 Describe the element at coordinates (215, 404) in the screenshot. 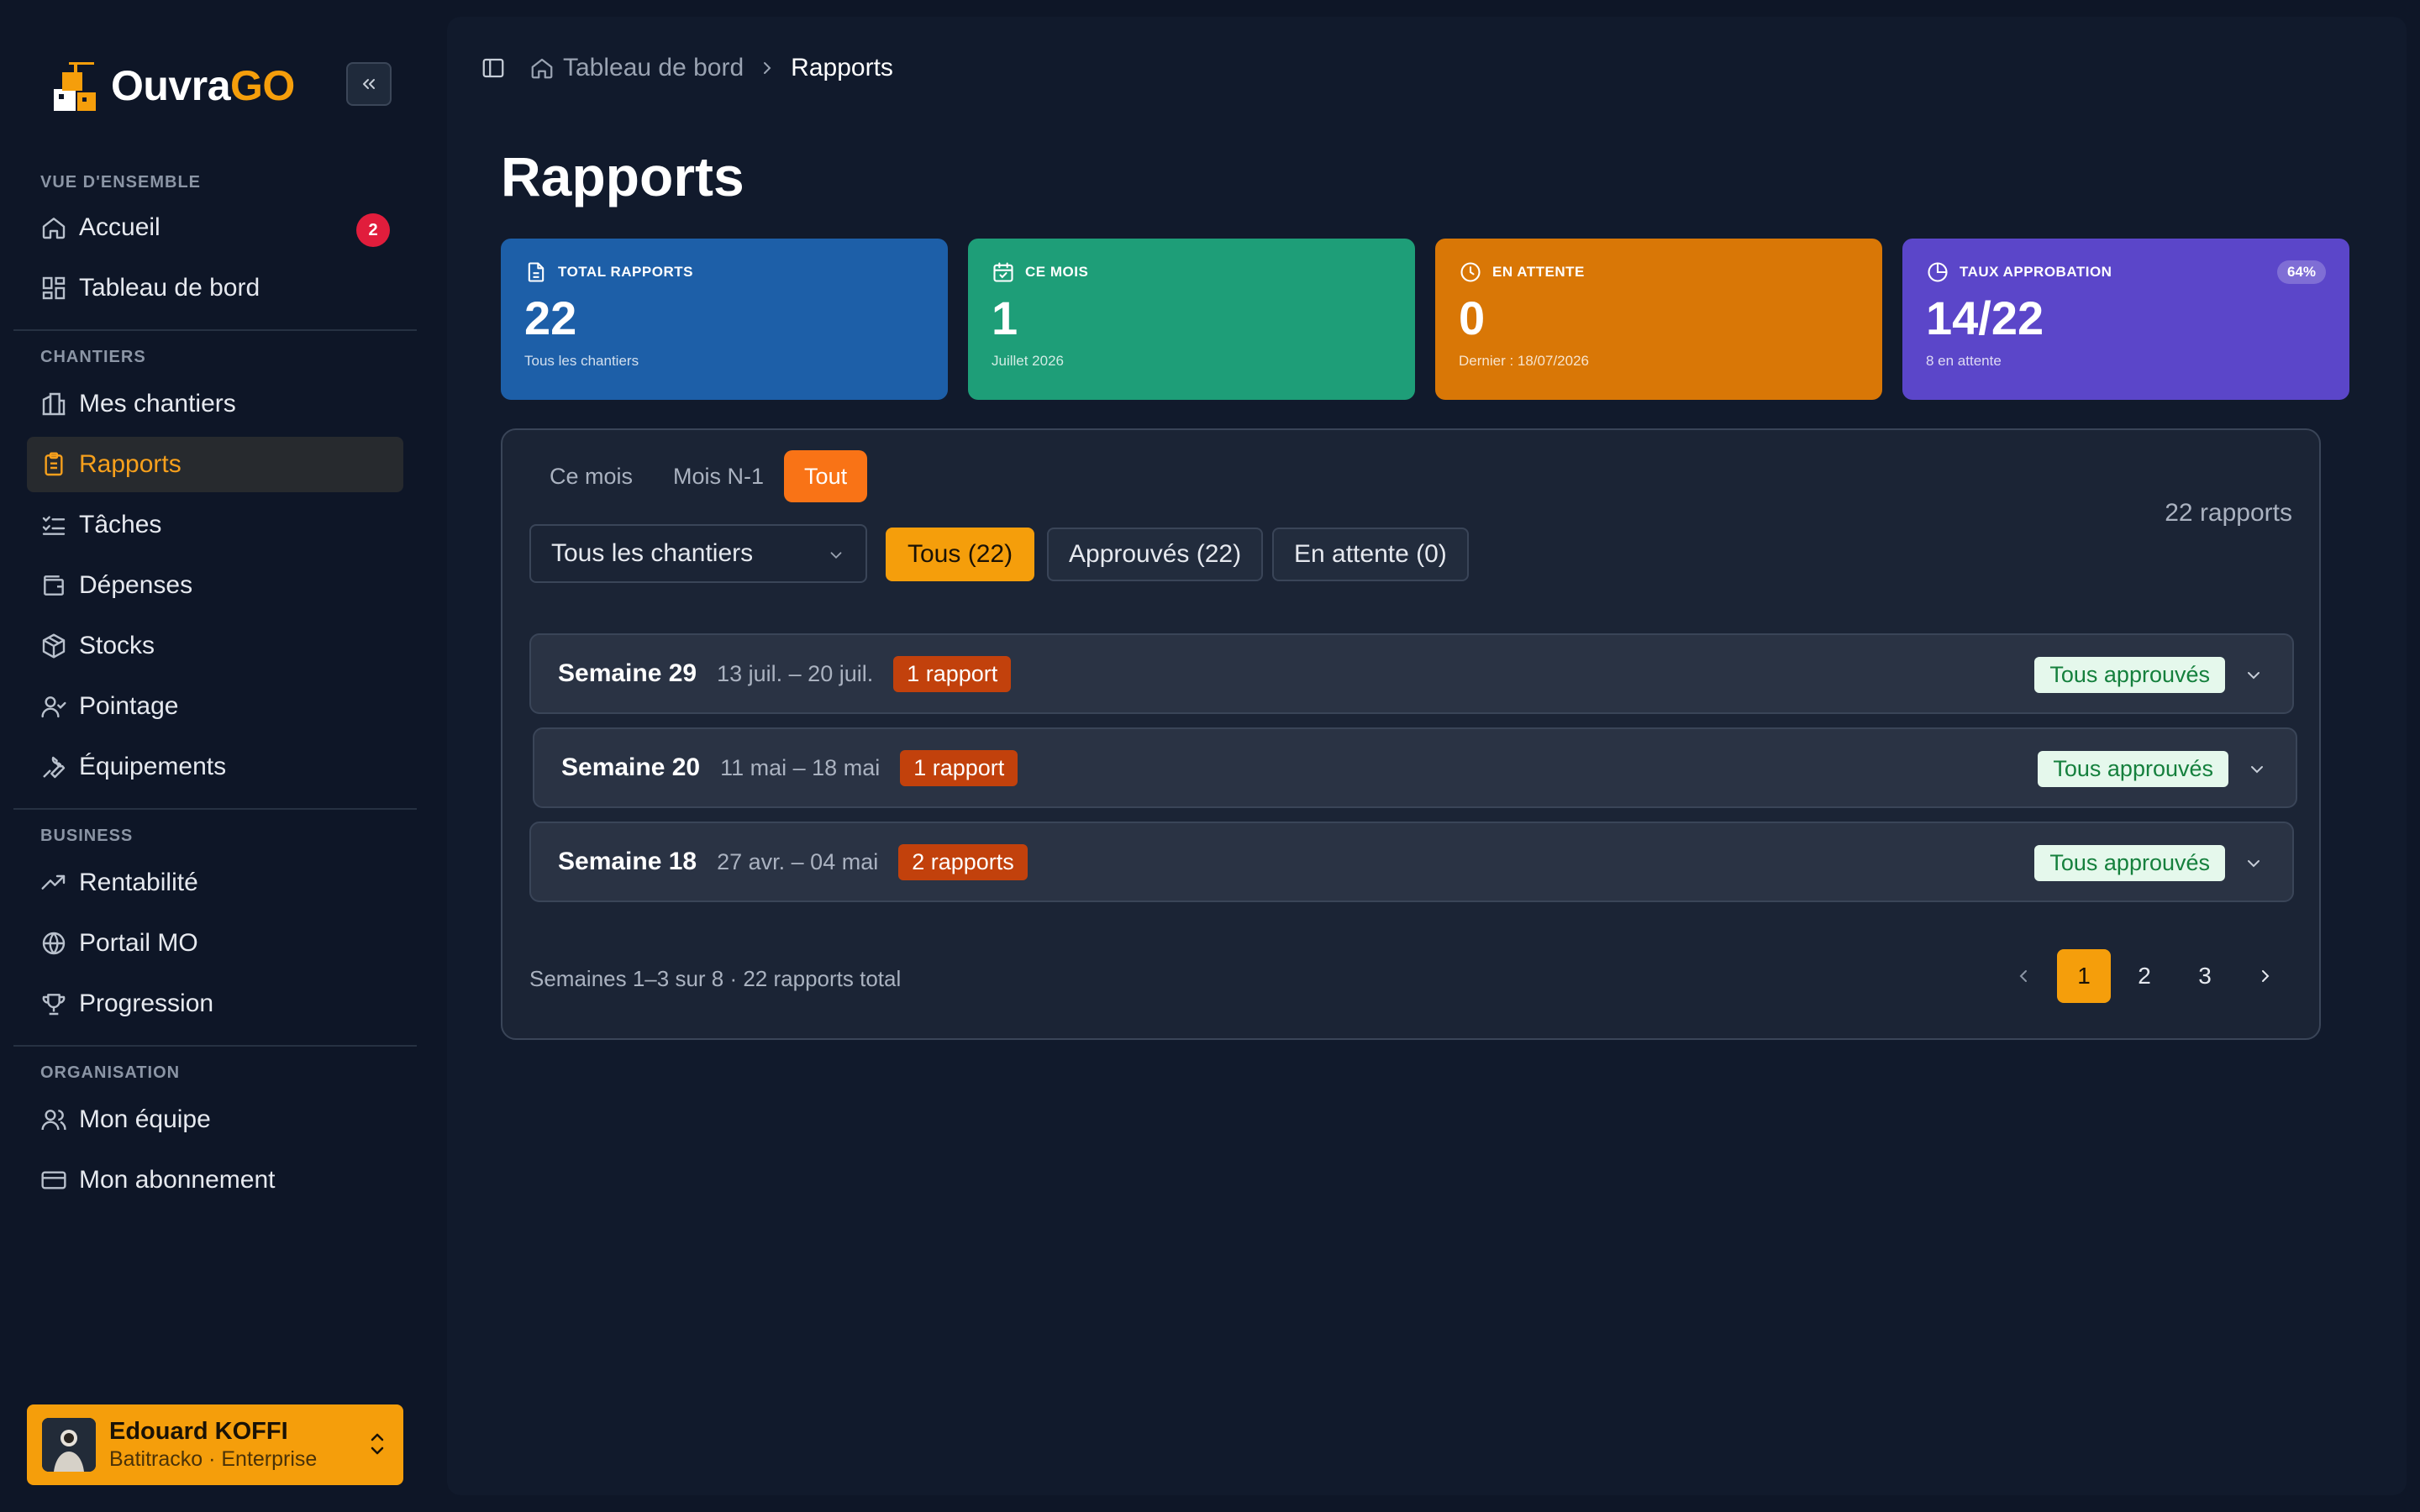

I see `sidebar-item-mes-chantiers: Mes chantiers` at that location.